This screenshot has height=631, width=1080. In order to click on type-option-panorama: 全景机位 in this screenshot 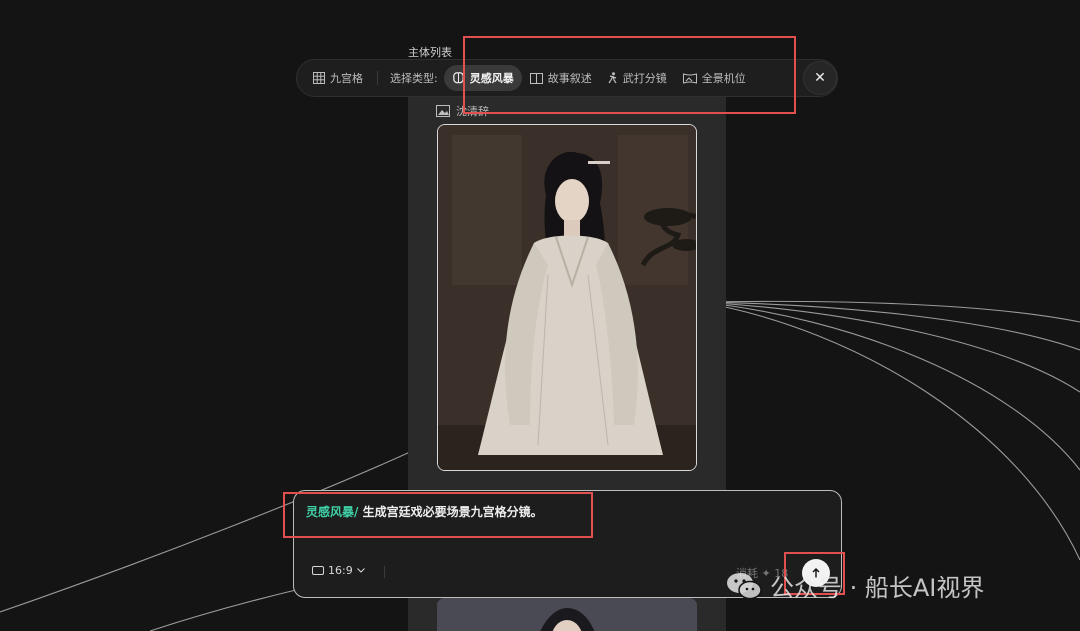, I will do `click(714, 78)`.